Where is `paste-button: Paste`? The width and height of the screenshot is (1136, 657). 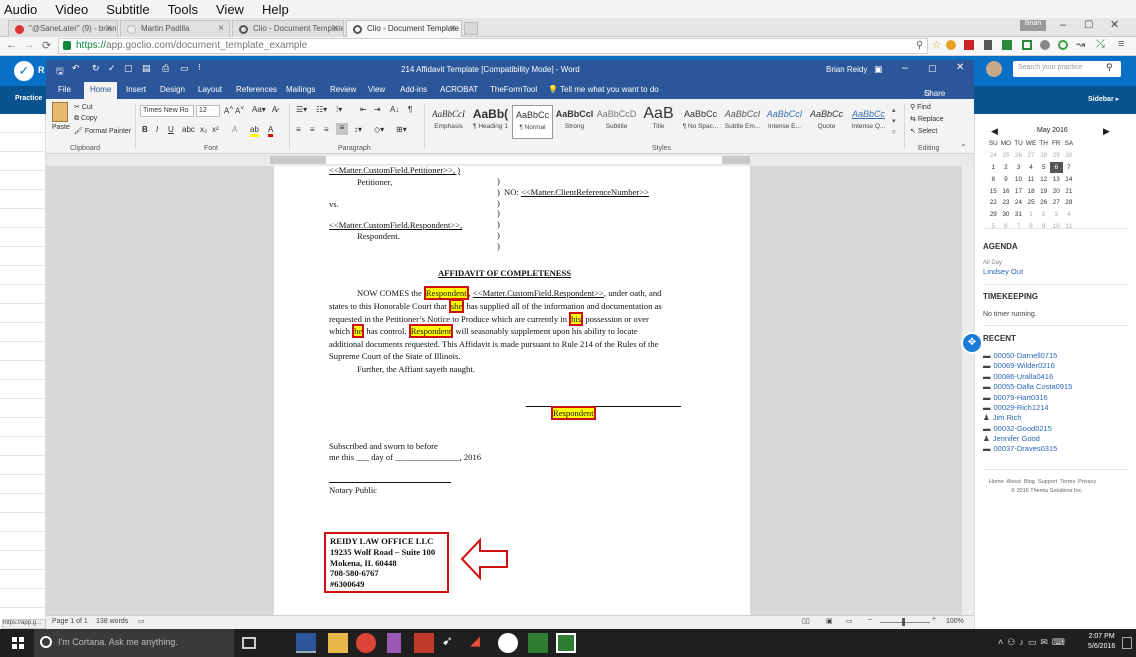 paste-button: Paste is located at coordinates (61, 127).